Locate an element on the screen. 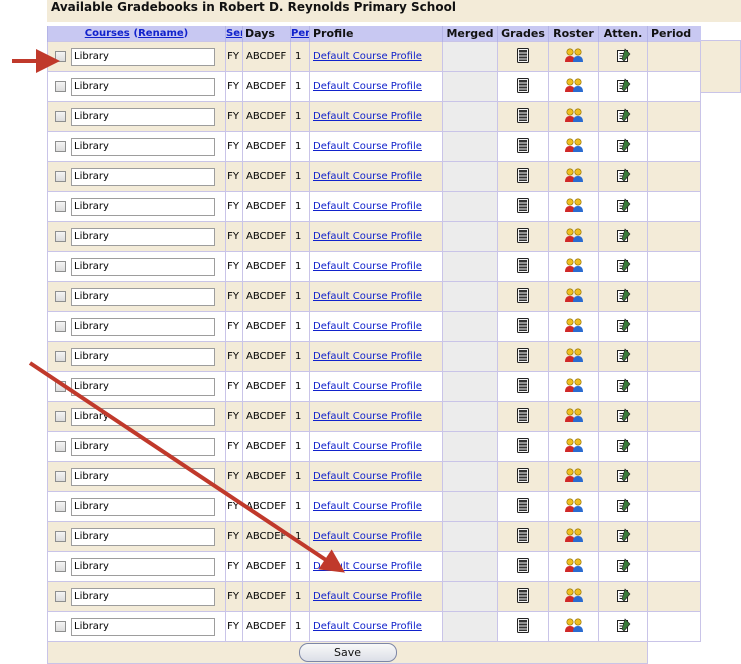  rename-link: Rename is located at coordinates (161, 33).